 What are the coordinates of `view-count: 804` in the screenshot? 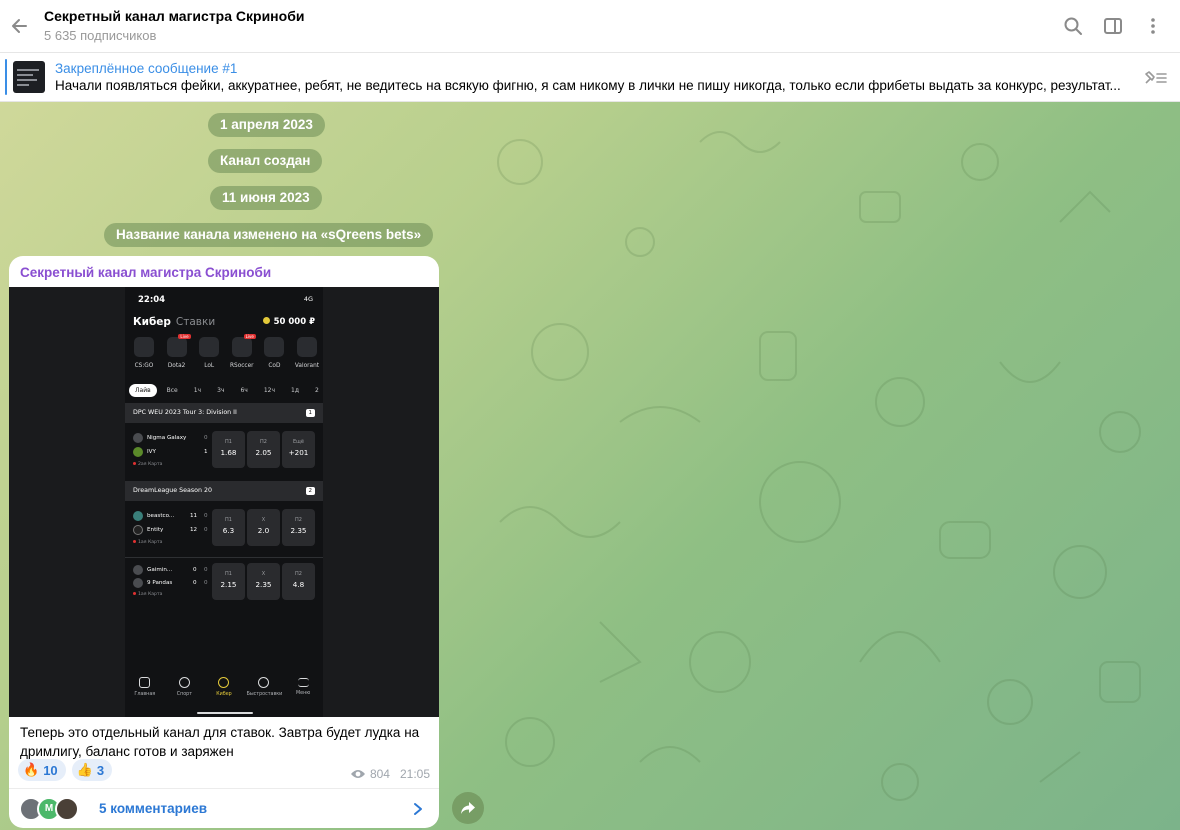 It's located at (379, 774).